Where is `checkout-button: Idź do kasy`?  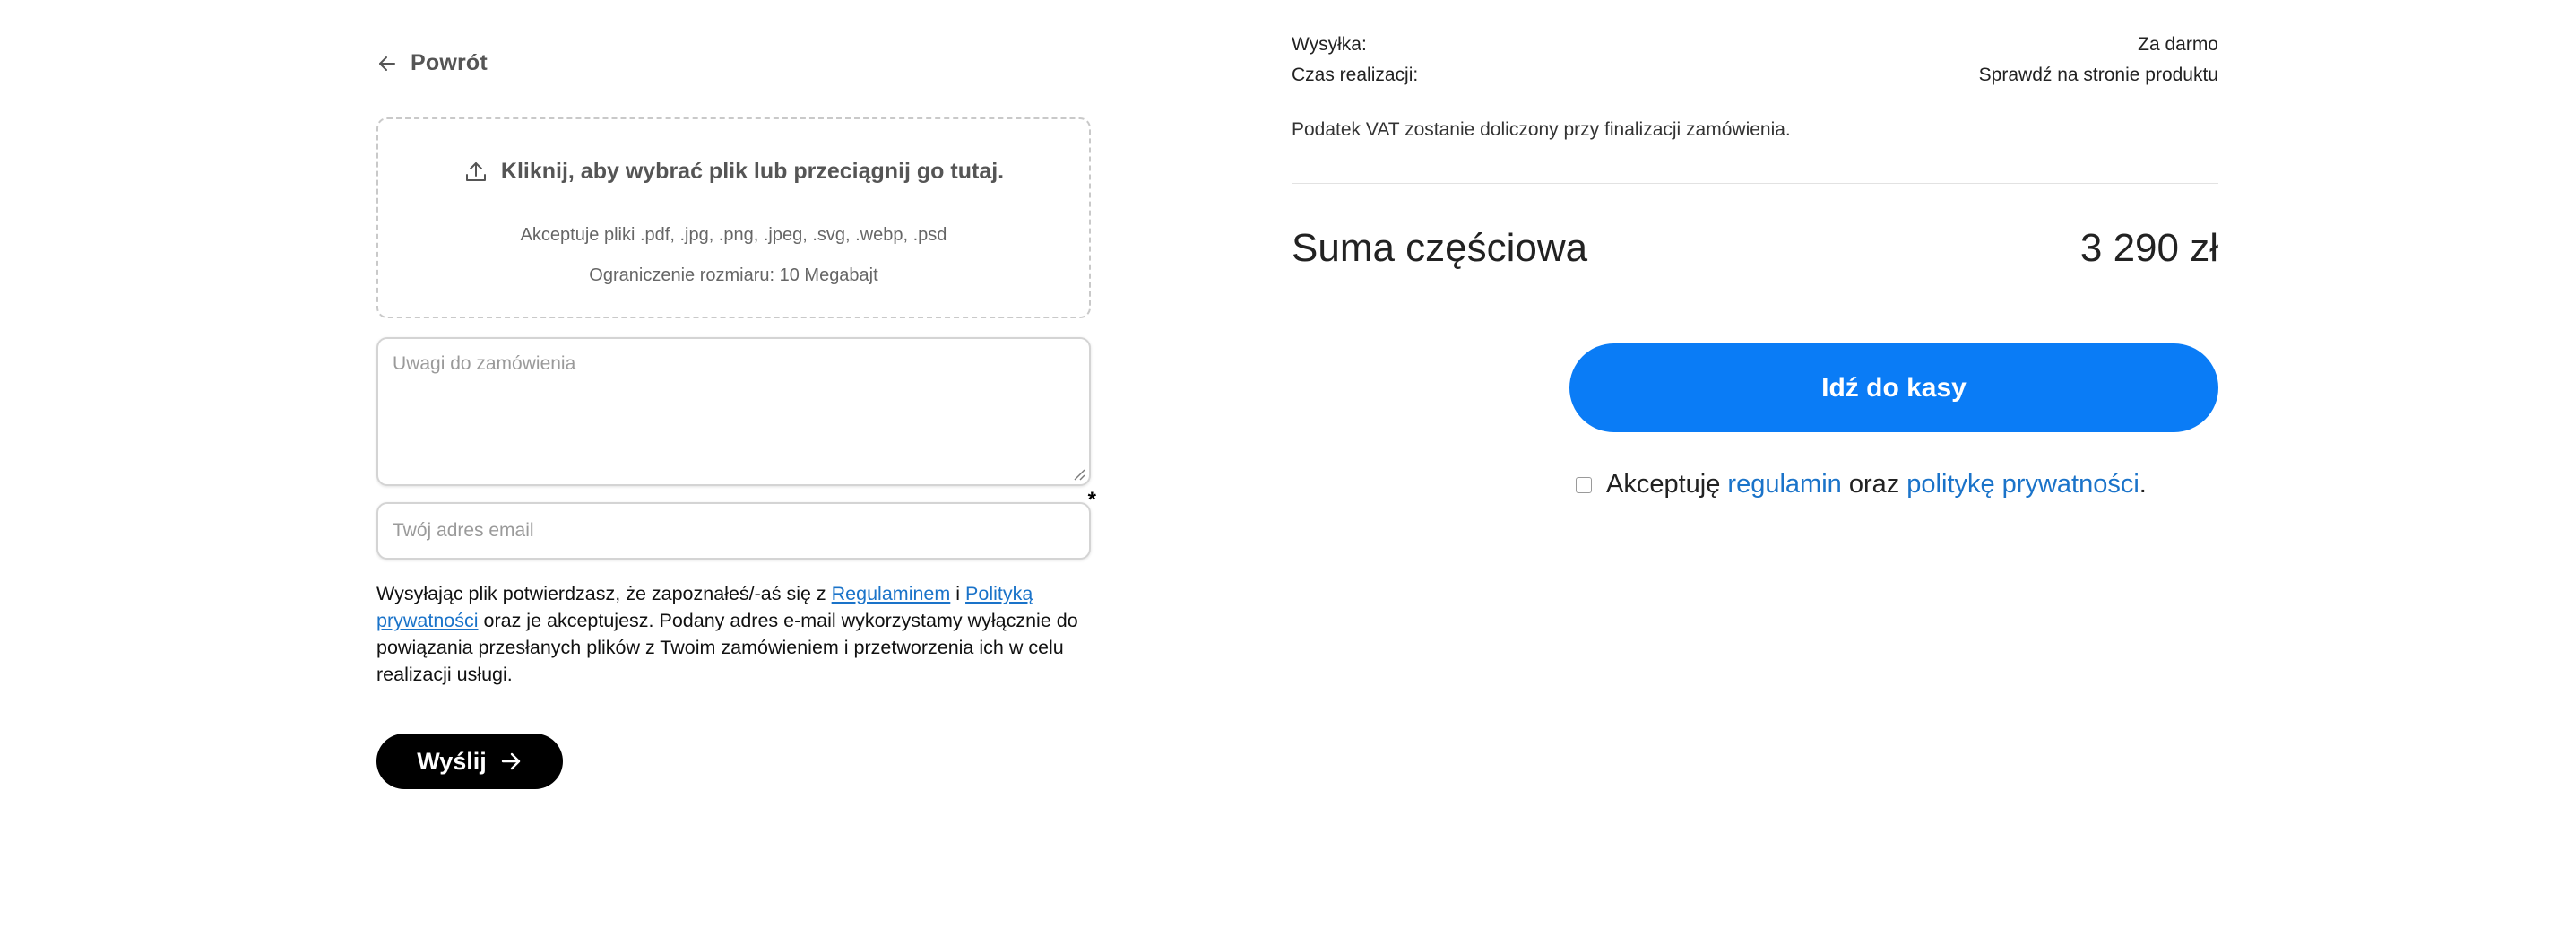 checkout-button: Idź do kasy is located at coordinates (1893, 388).